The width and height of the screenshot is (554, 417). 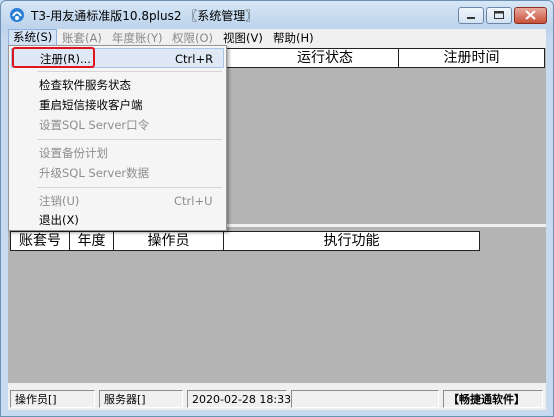 What do you see at coordinates (85, 85) in the screenshot?
I see `menu-item-check-service-label: 检查软件服务状态` at bounding box center [85, 85].